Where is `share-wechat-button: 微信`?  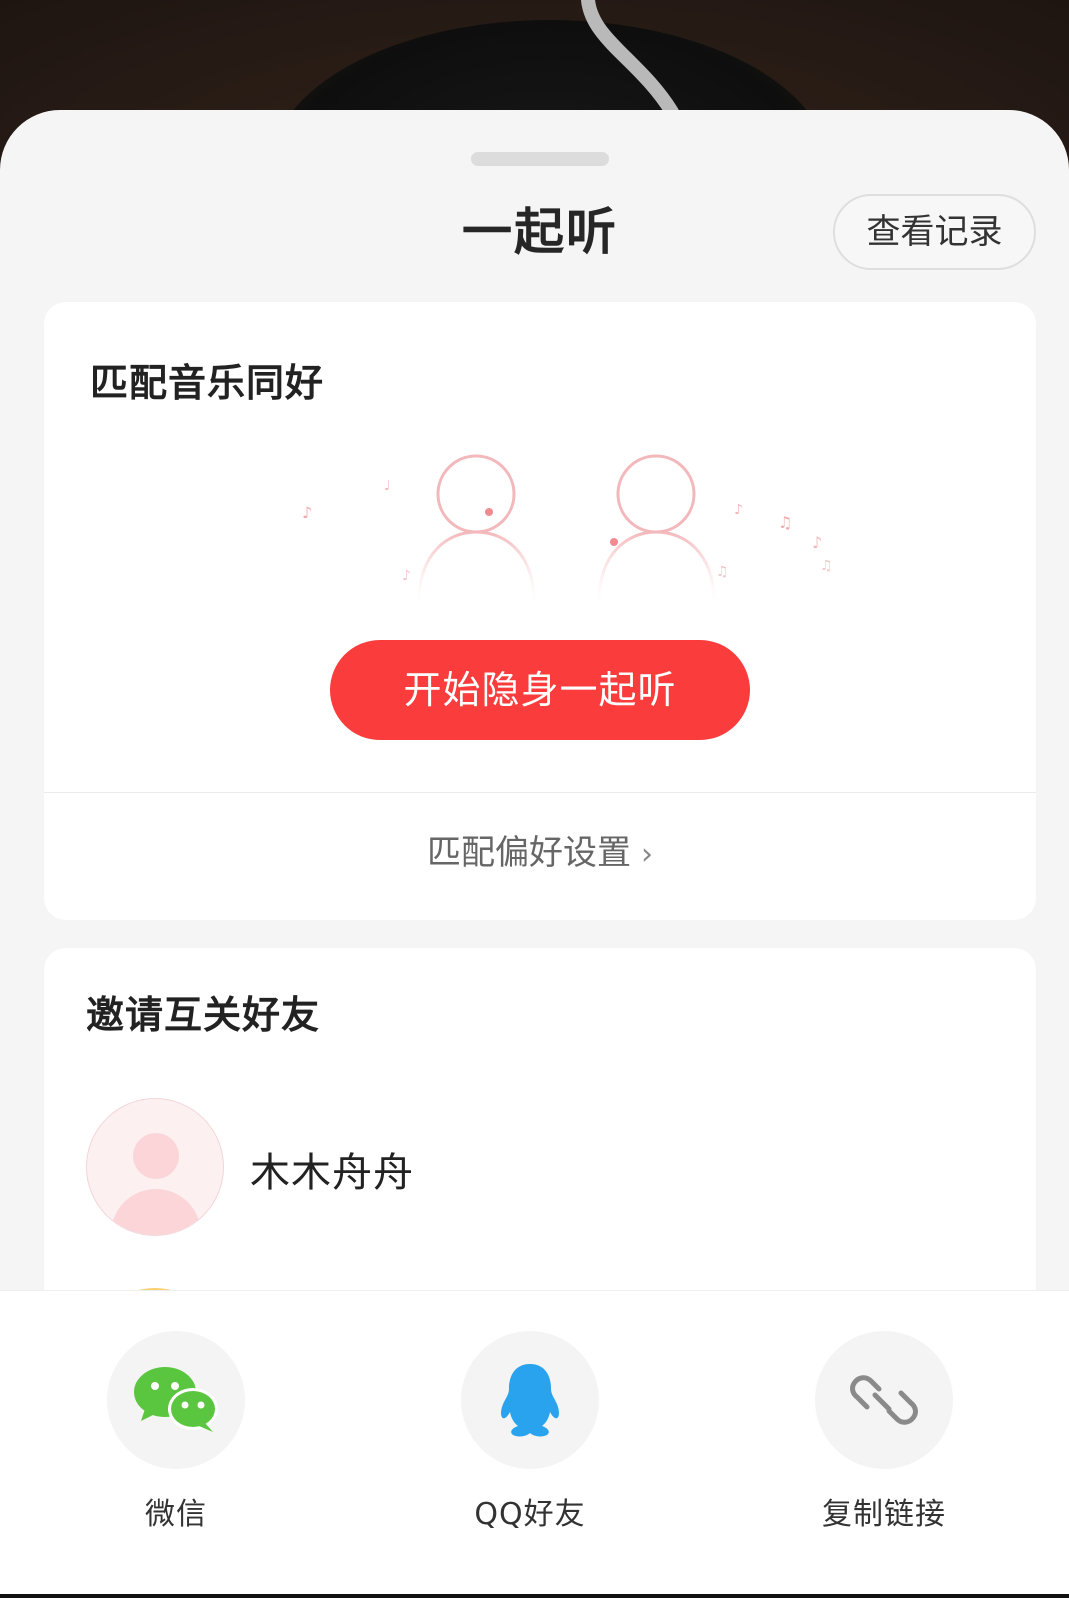 share-wechat-button: 微信 is located at coordinates (176, 1441).